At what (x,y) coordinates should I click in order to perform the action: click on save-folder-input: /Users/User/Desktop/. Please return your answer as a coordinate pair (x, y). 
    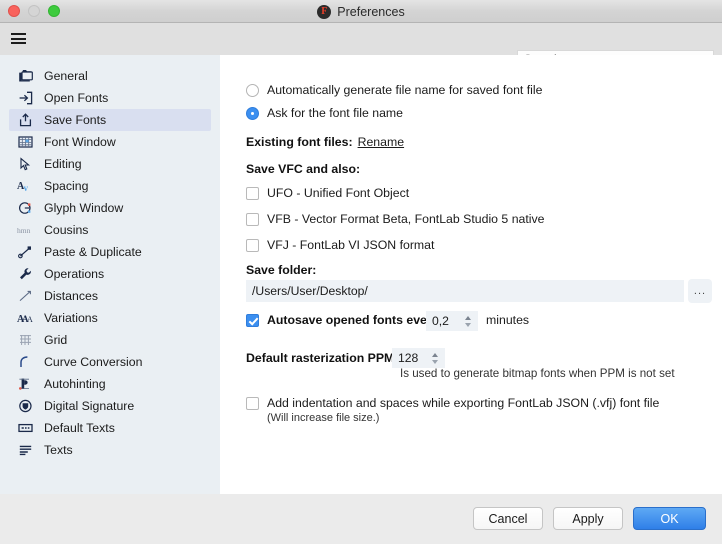
    Looking at the image, I should click on (465, 291).